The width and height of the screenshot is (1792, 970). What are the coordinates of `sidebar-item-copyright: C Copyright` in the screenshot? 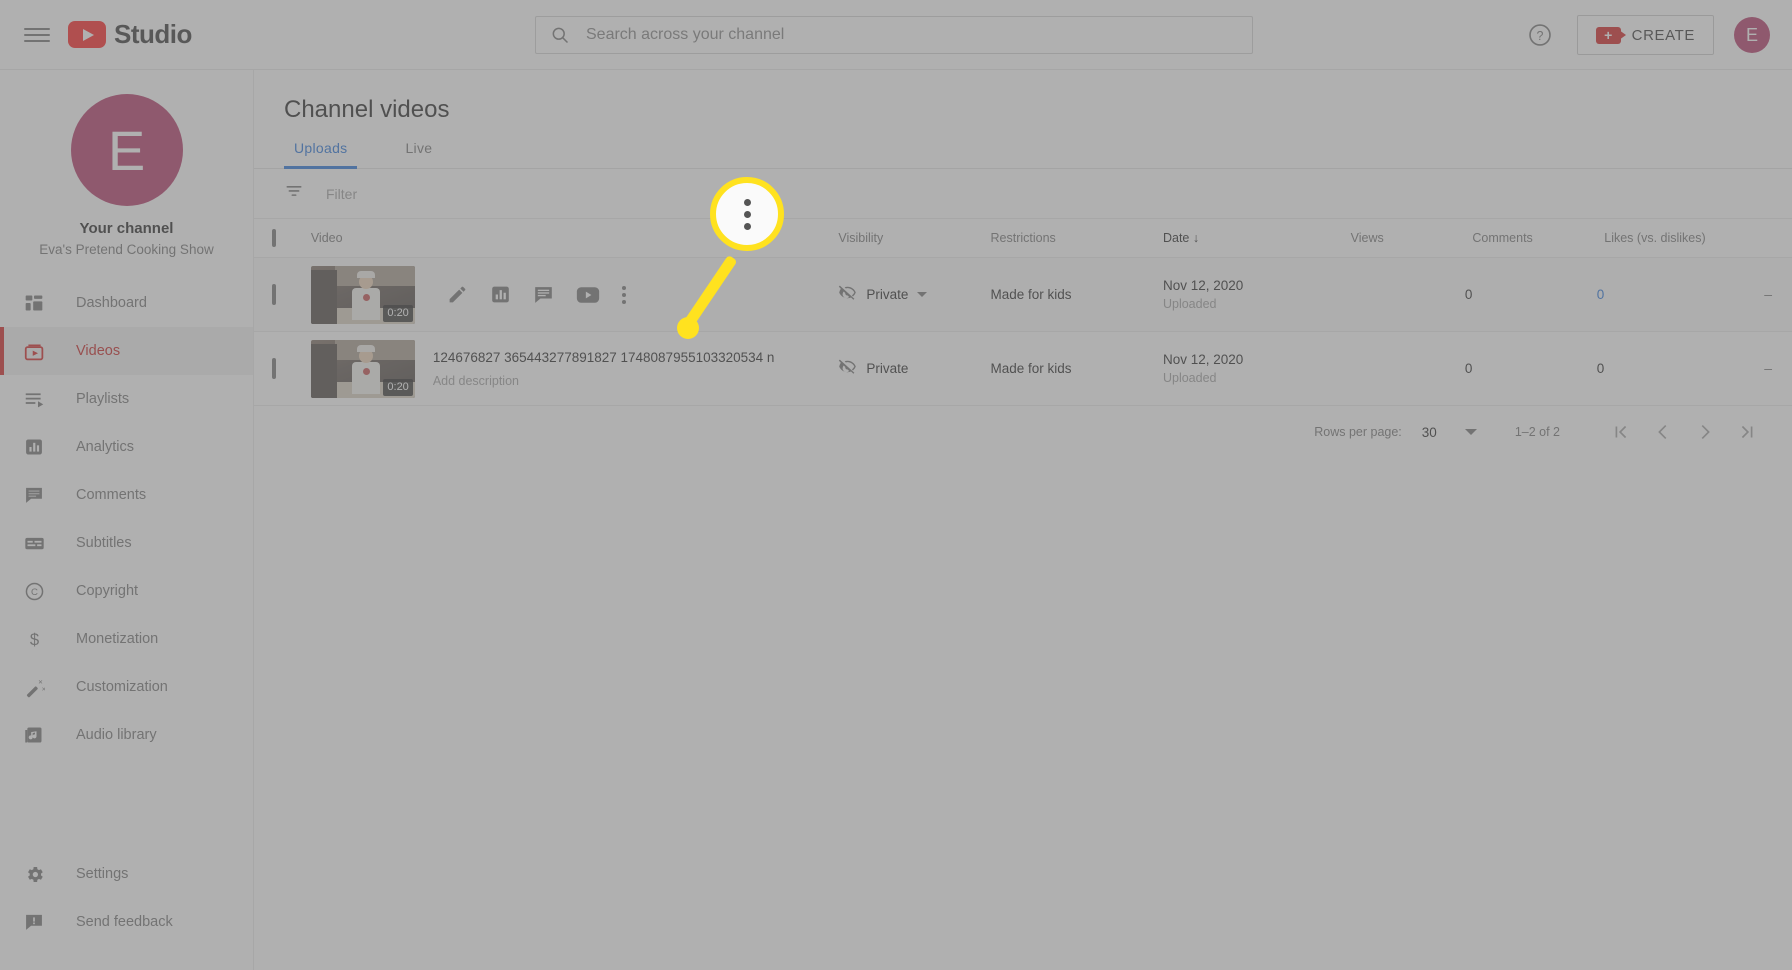 It's located at (126, 591).